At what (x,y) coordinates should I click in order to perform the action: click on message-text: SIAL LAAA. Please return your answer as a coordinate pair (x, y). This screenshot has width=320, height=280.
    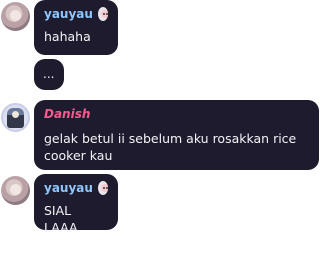
    Looking at the image, I should click on (61, 219).